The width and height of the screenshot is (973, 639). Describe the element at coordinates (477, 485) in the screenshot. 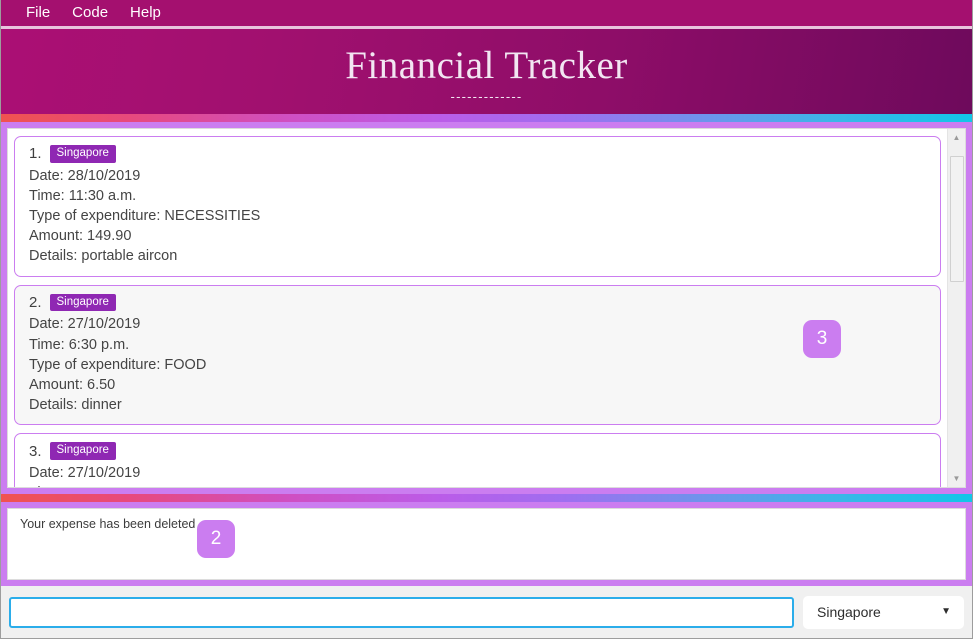

I see `expense-time: Time: 4:00 p.m.` at that location.